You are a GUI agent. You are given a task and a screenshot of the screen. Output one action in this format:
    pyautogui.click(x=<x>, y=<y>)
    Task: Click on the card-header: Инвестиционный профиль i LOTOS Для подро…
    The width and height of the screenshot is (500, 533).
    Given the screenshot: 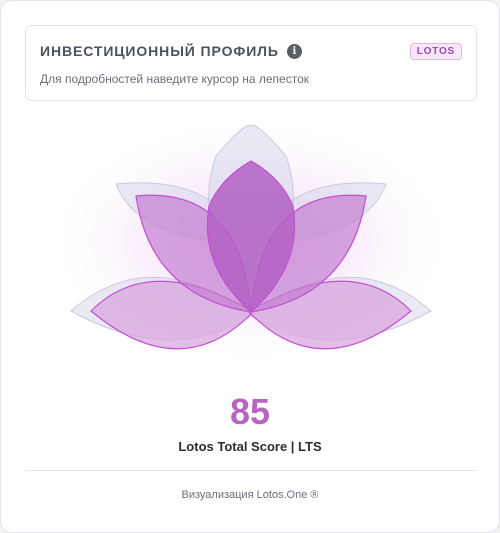 What is the action you would take?
    pyautogui.click(x=251, y=63)
    